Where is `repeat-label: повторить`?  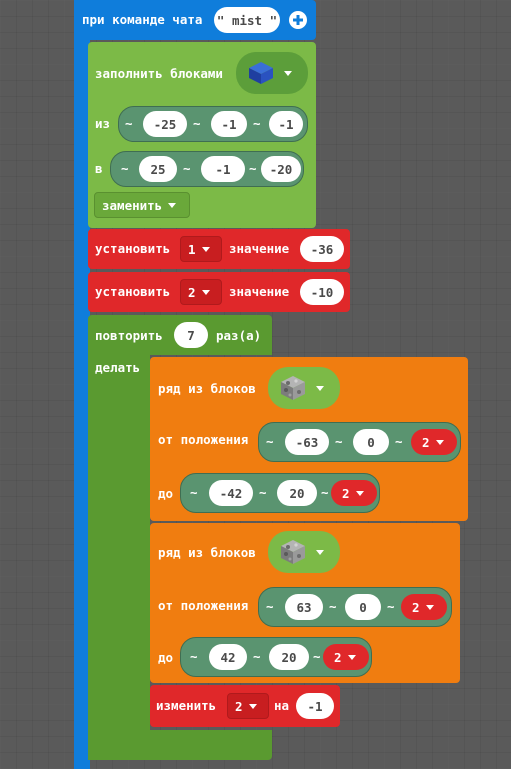 repeat-label: повторить is located at coordinates (129, 335).